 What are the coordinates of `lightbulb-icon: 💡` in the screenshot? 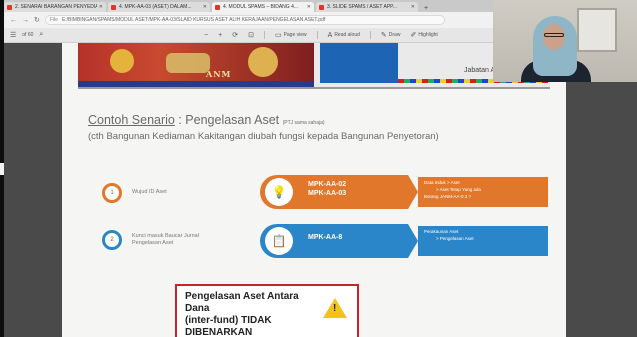 It's located at (279, 192).